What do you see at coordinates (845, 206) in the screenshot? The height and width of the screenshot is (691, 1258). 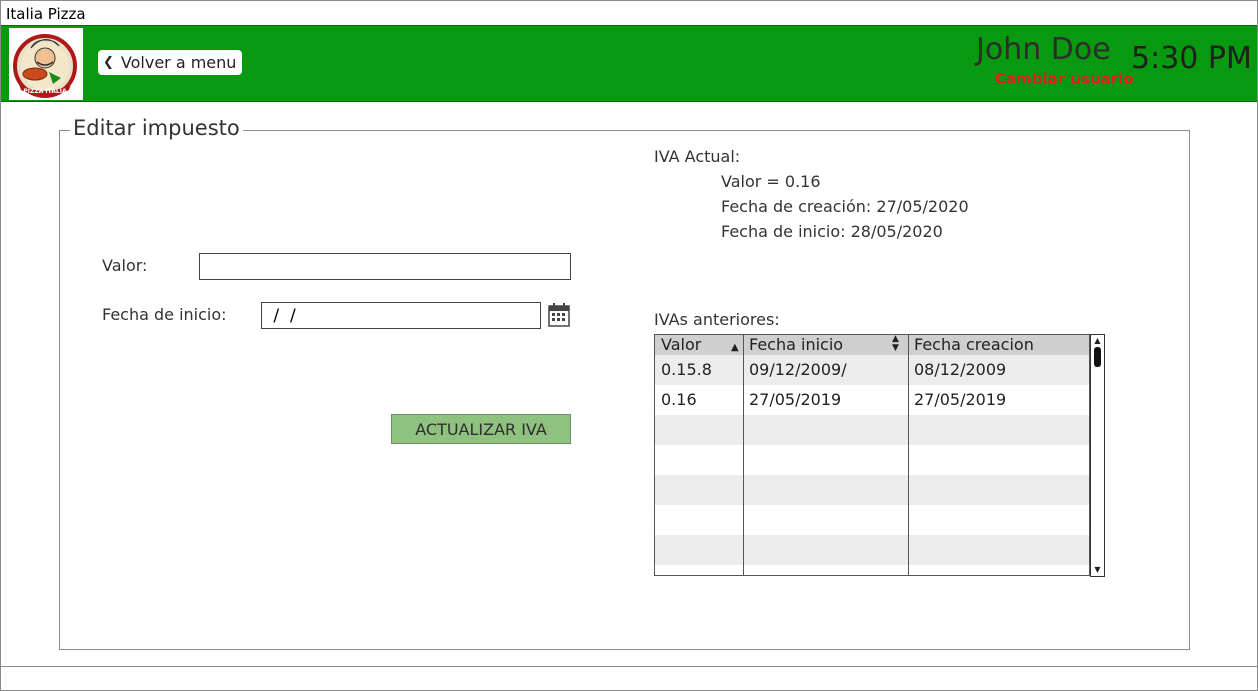 I see `current-iva-fecha-creacion: Fecha de creación: 27/05/2020` at bounding box center [845, 206].